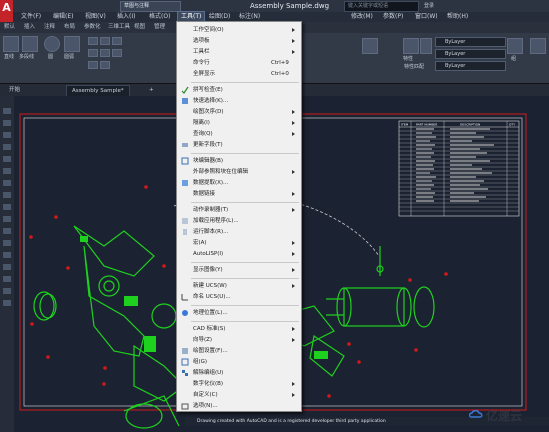  Describe the element at coordinates (139, 27) in the screenshot. I see `tab-view: 视图` at that location.